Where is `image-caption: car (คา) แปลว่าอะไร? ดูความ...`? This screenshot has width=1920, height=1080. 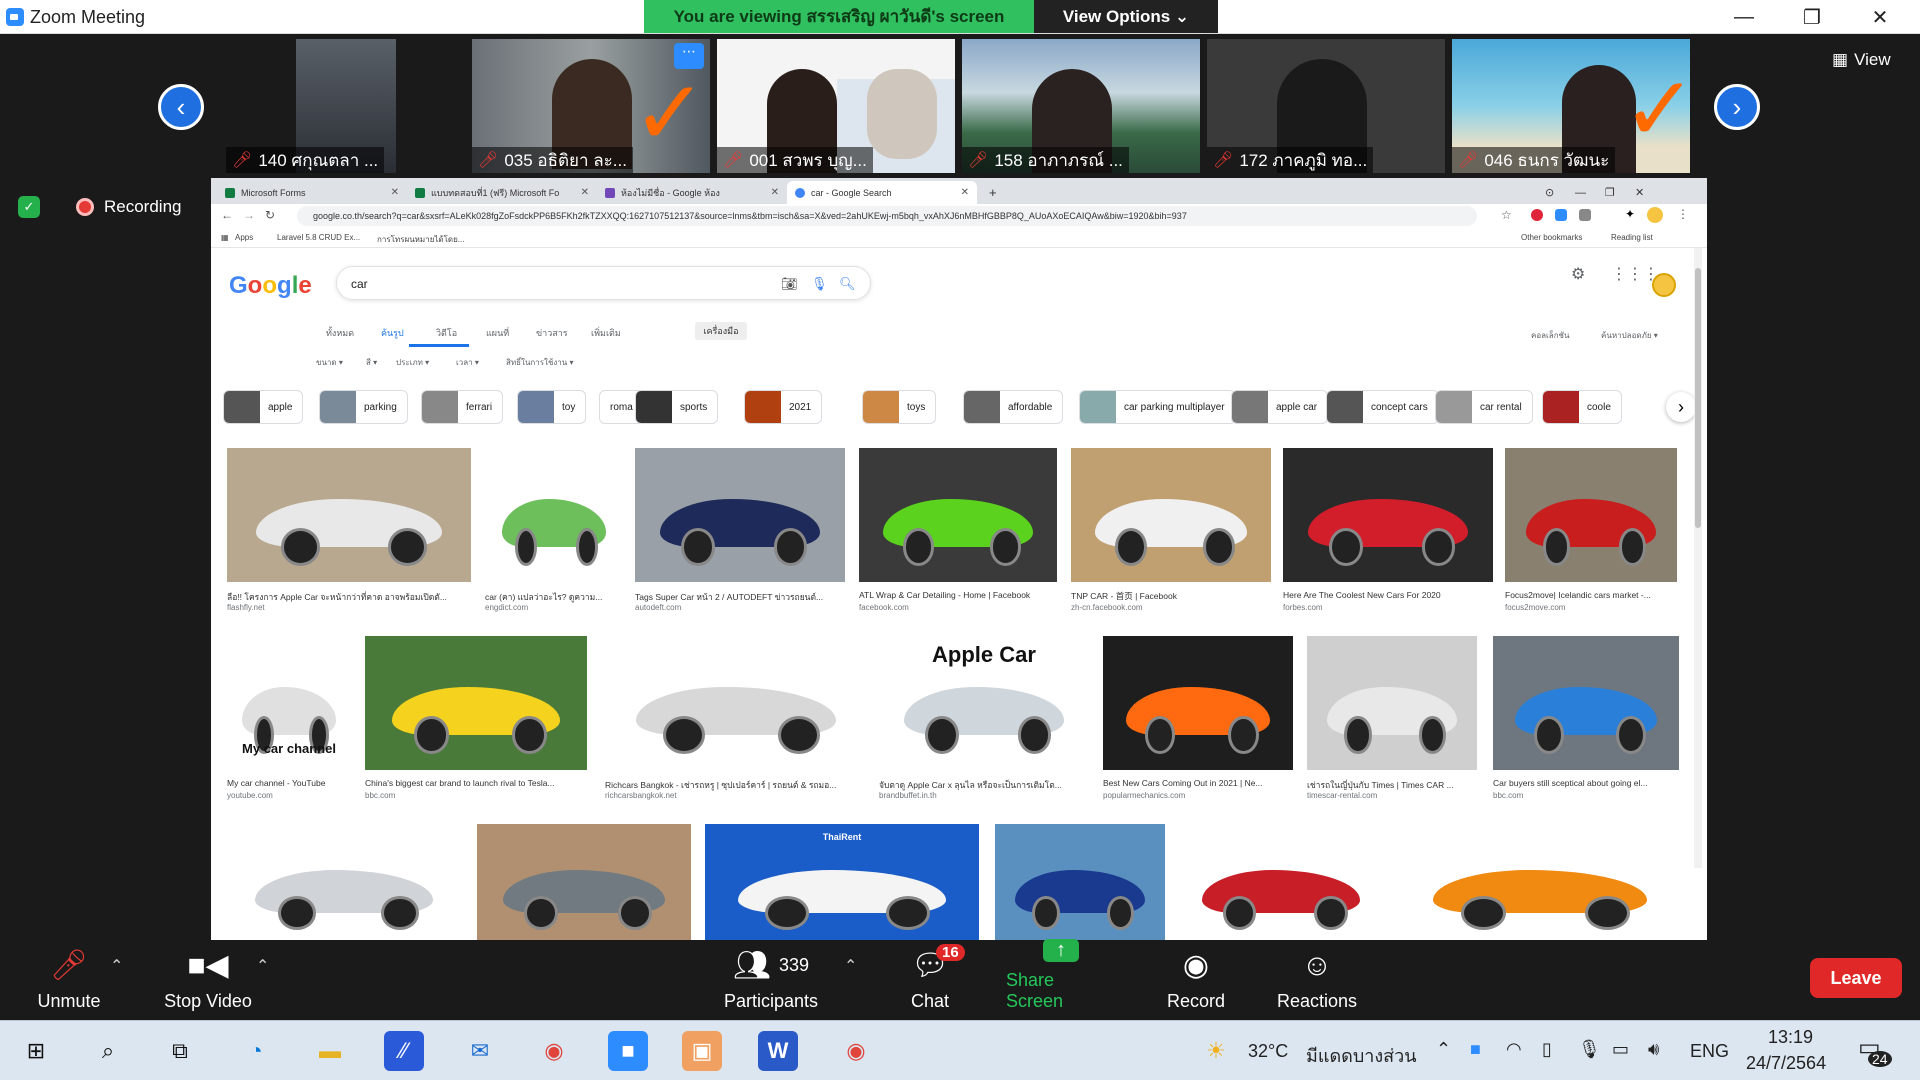 image-caption: car (คา) แปลว่าอะไร? ดูความ... is located at coordinates (554, 597).